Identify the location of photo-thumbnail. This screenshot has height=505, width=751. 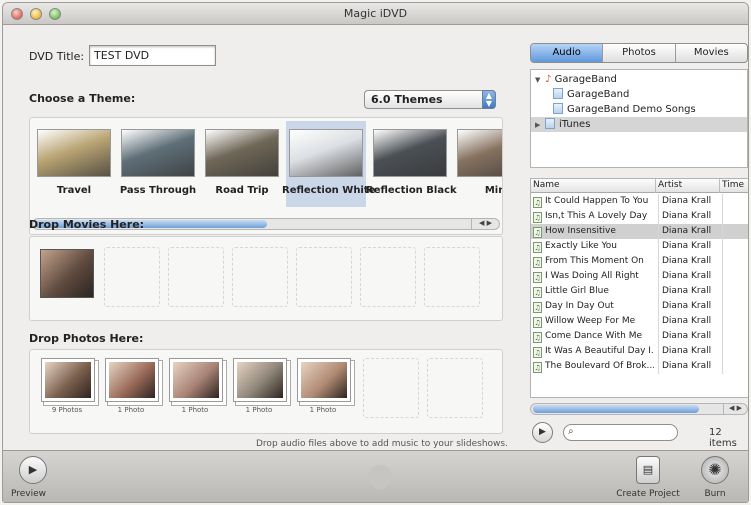
(132, 380).